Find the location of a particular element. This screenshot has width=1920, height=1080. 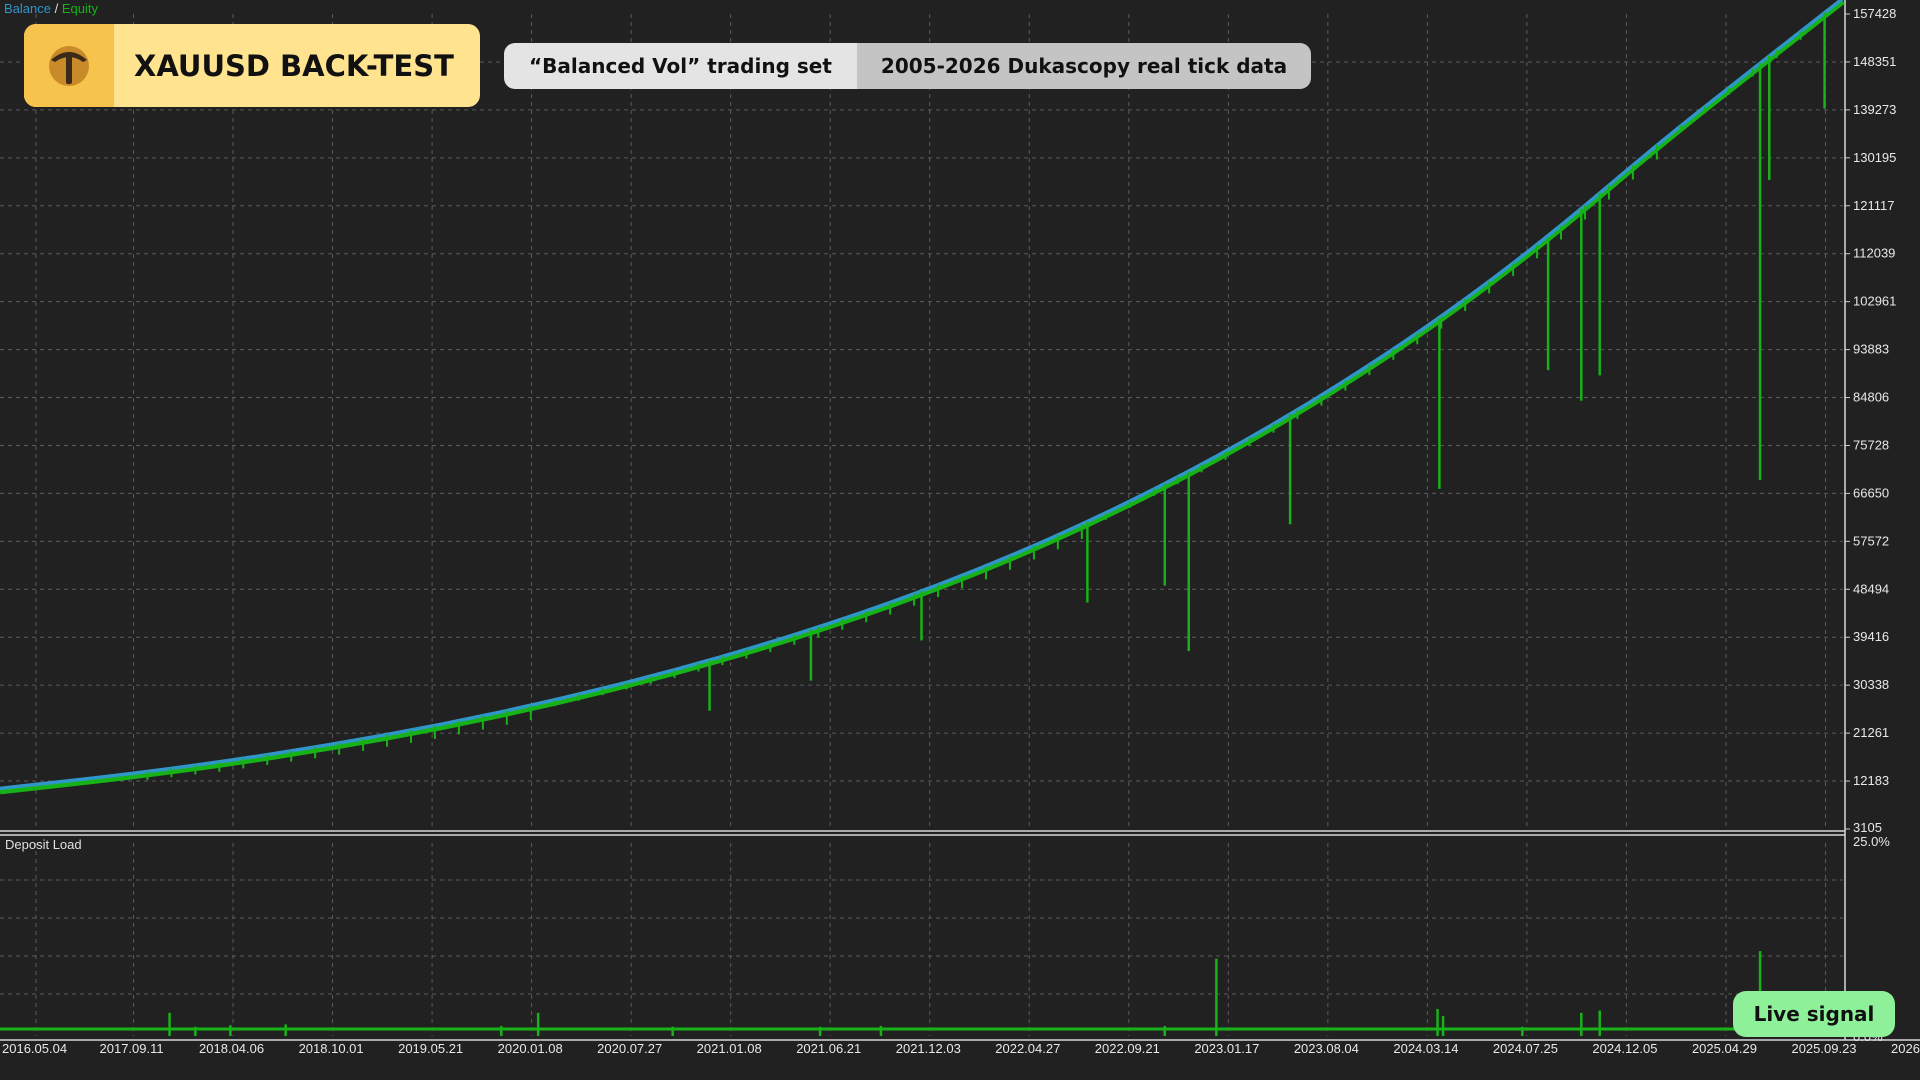

legend-balance: Balance is located at coordinates (27, 8).